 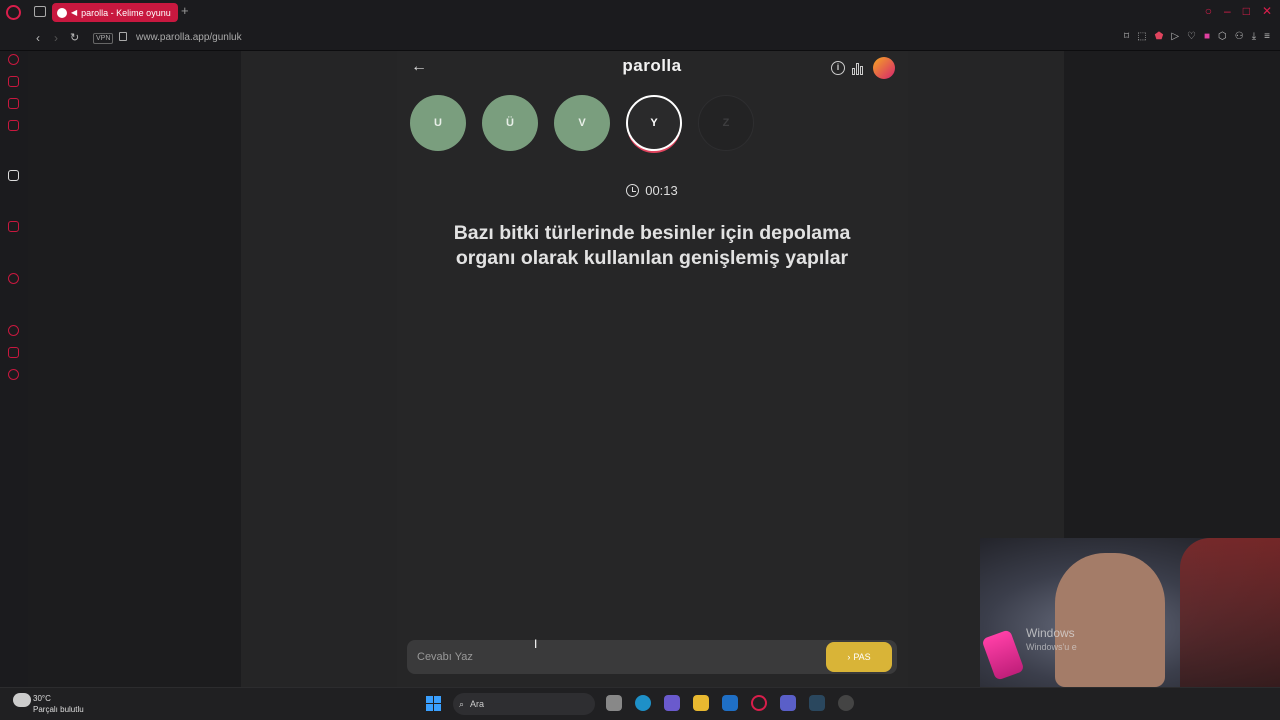 I want to click on answer-input, so click(x=617, y=657).